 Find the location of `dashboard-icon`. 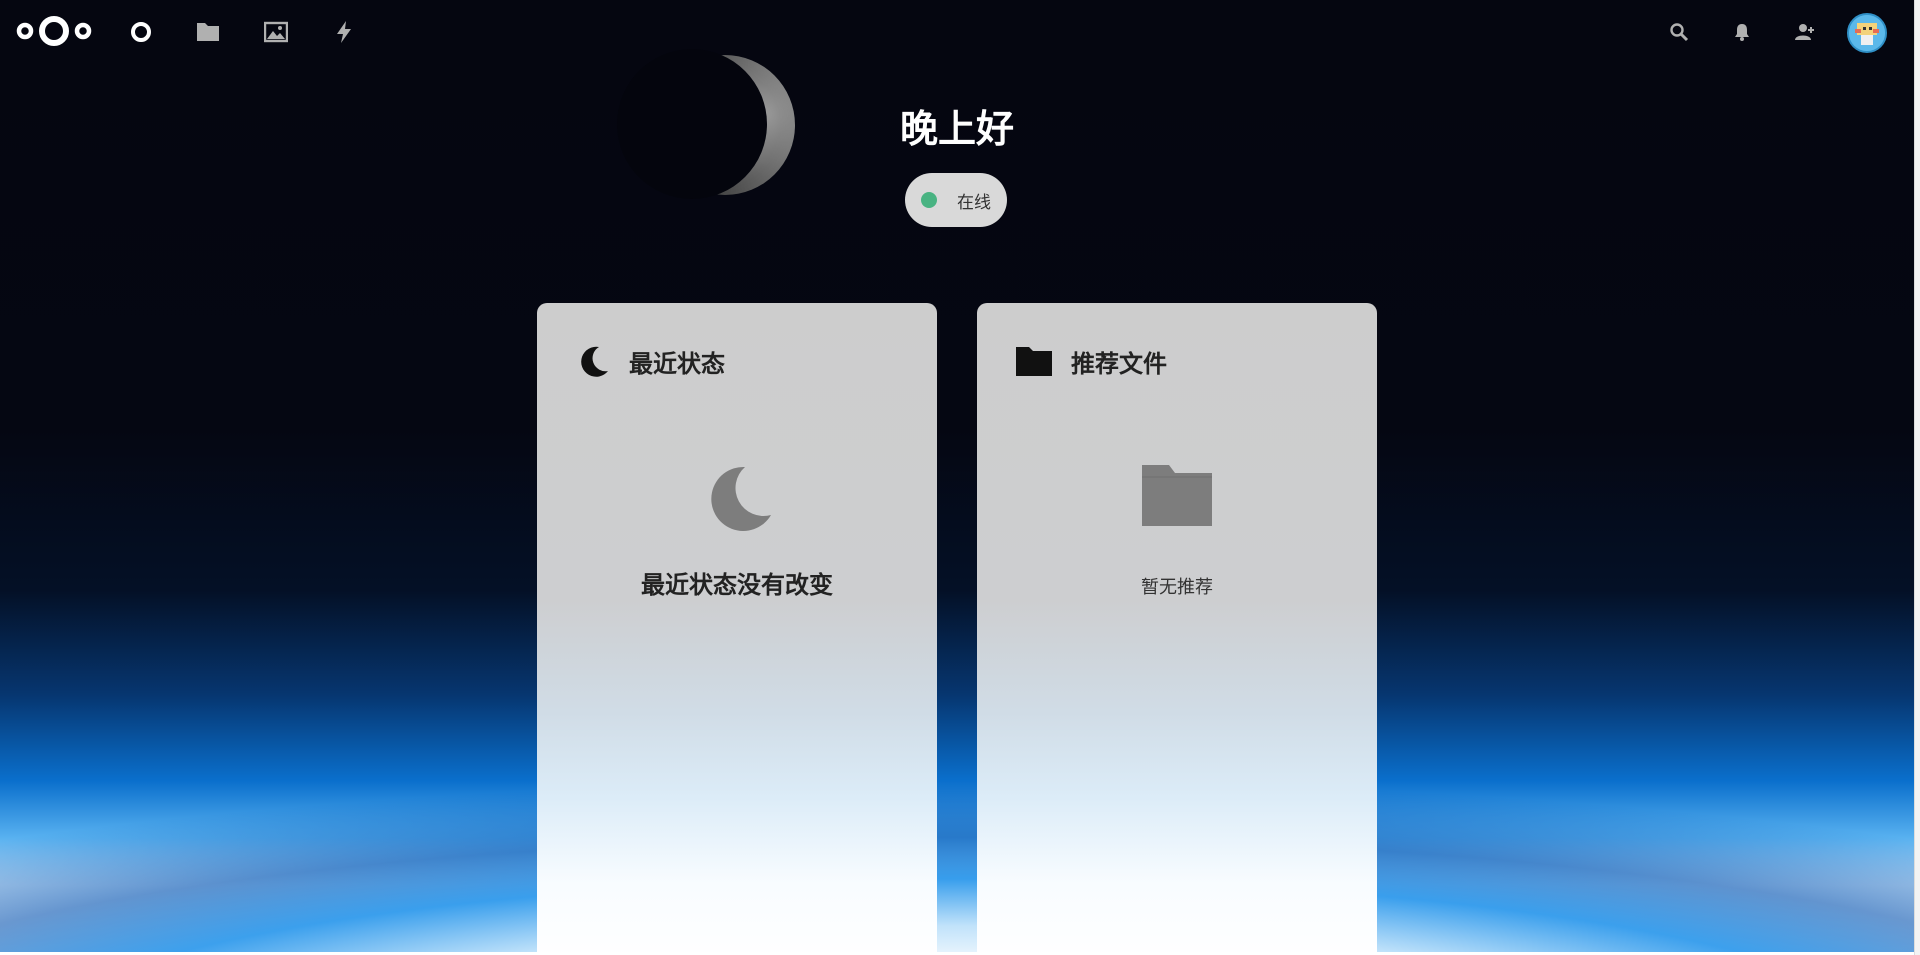

dashboard-icon is located at coordinates (141, 32).